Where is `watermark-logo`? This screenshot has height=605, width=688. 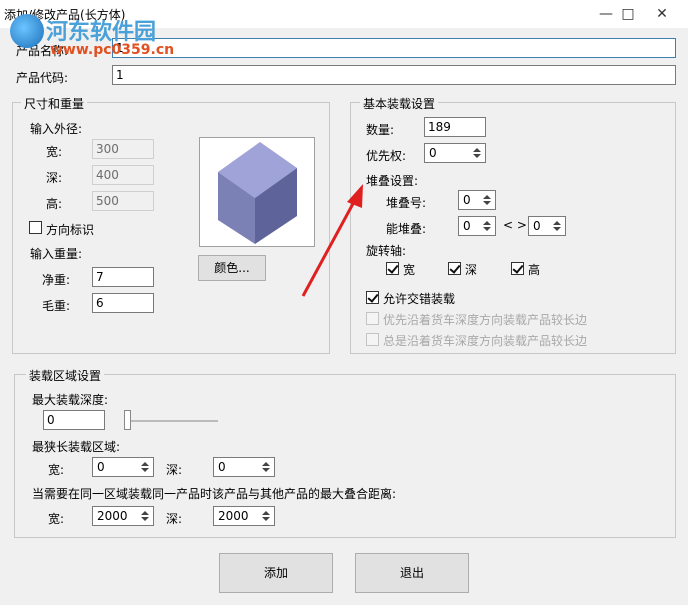
watermark-logo is located at coordinates (27, 31).